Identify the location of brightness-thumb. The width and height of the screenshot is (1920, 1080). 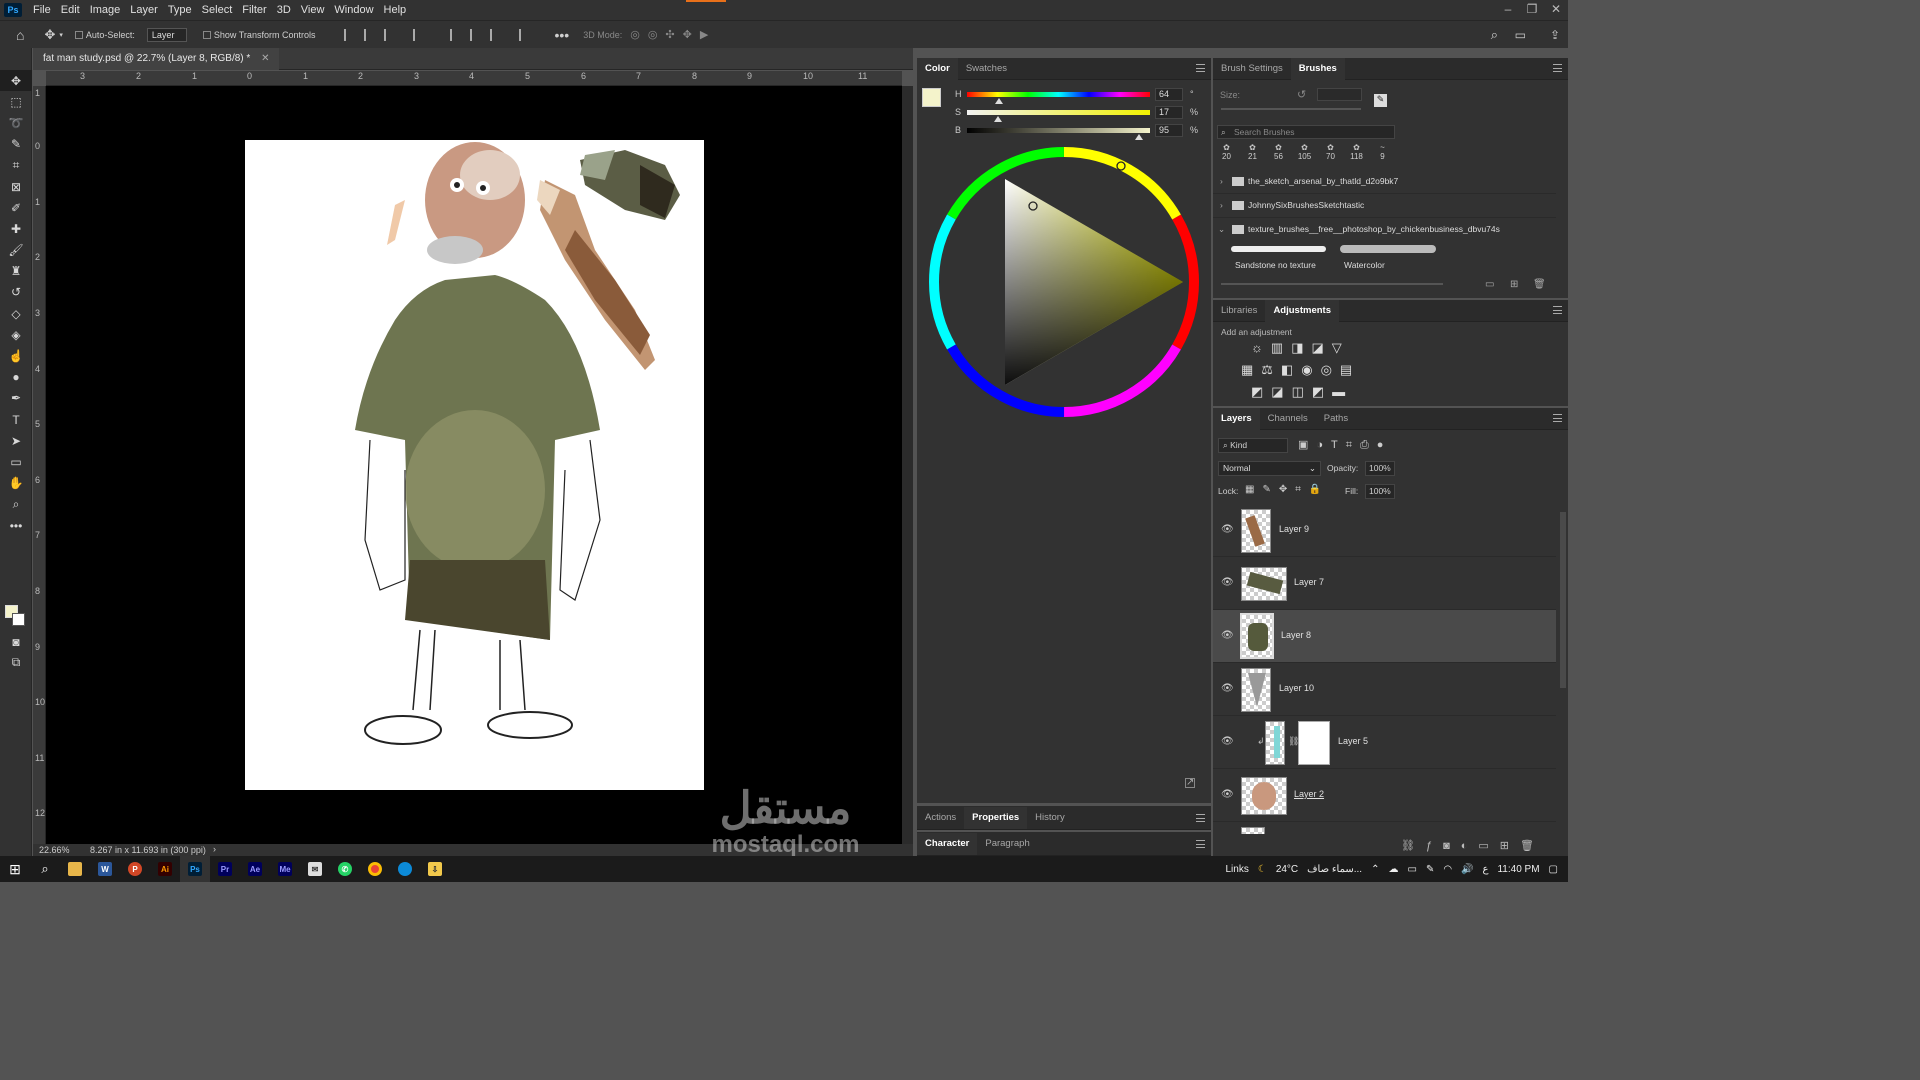
(1139, 137).